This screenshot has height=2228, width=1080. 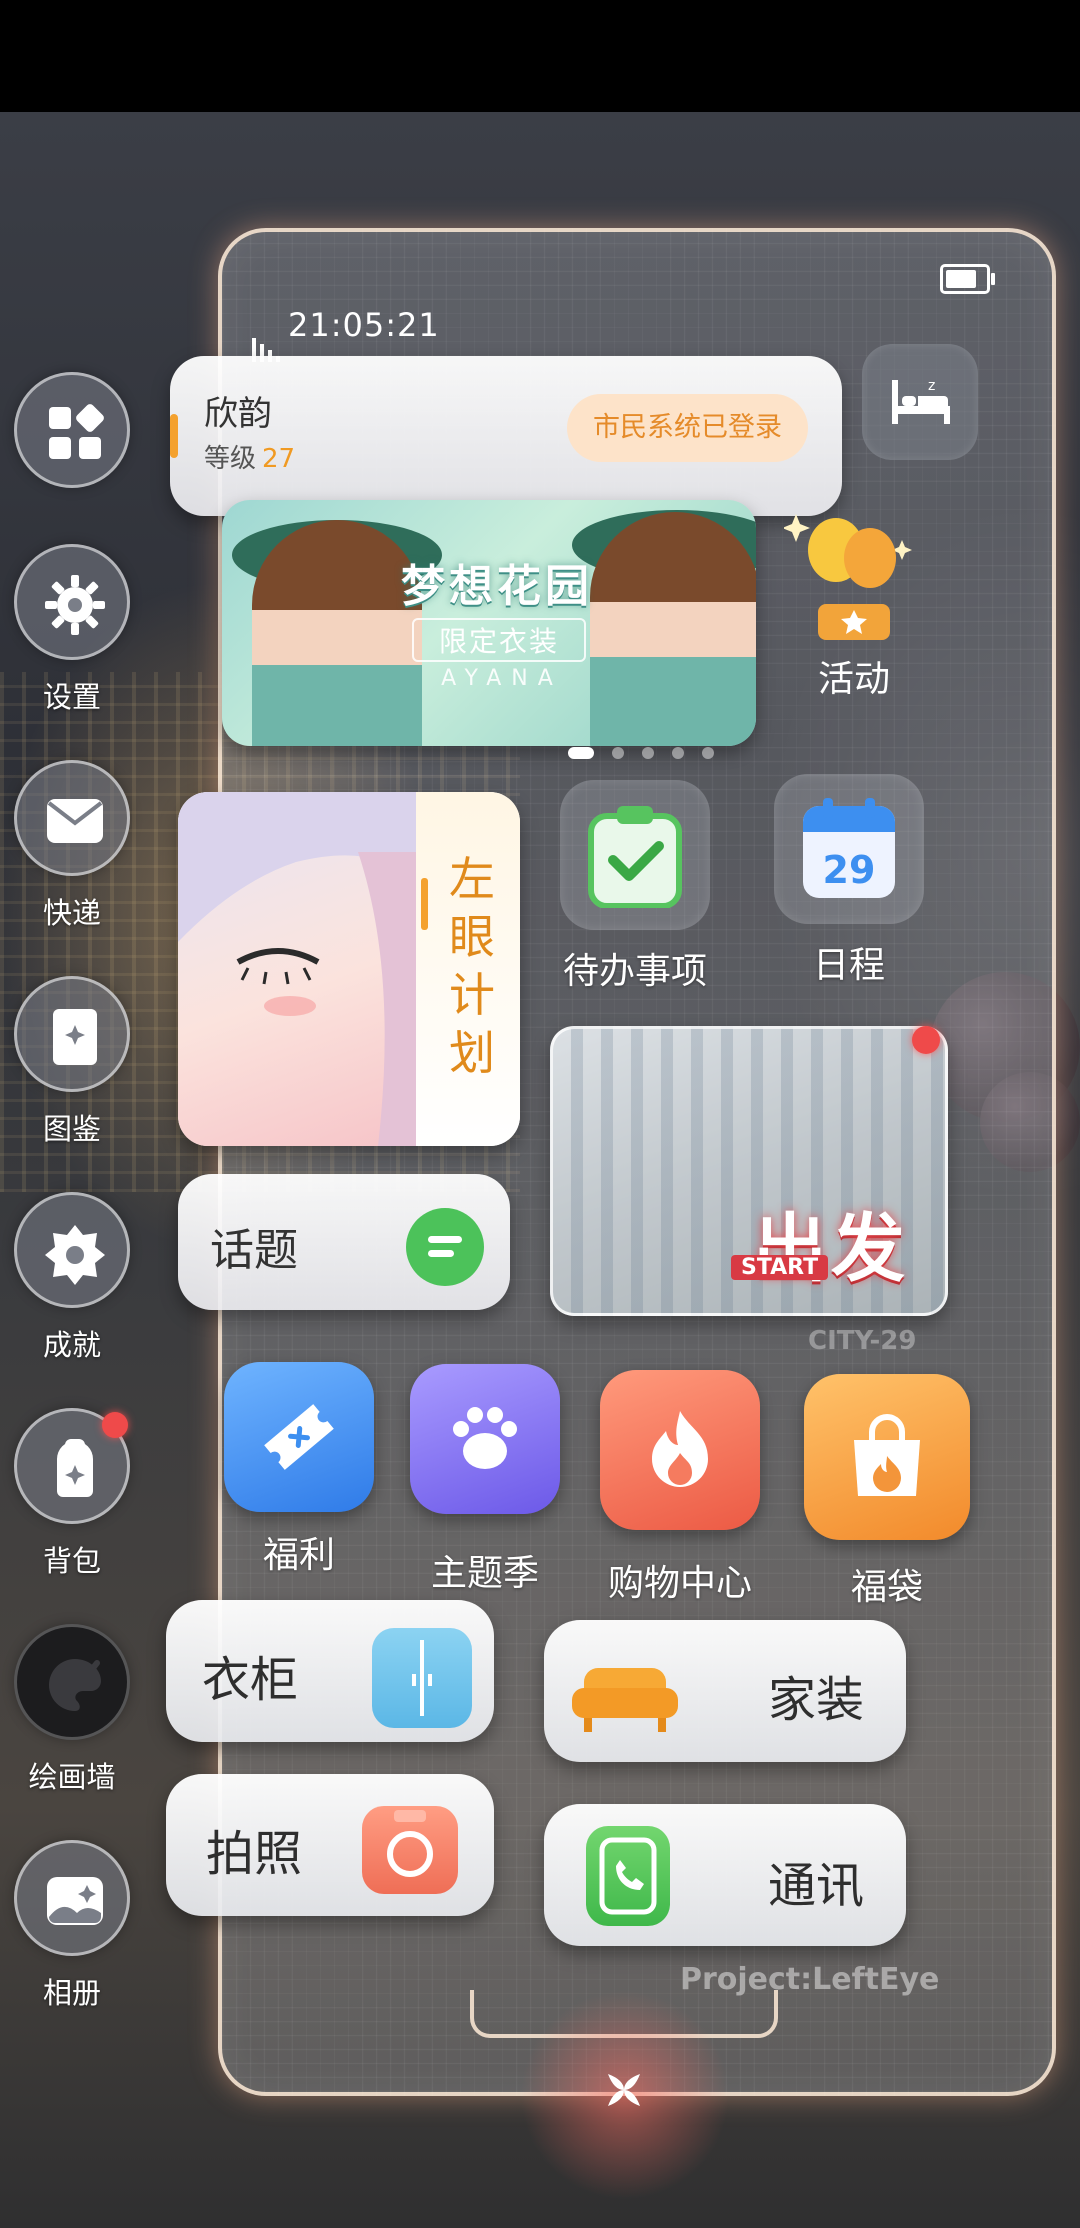 I want to click on home-decor-button: 家装, so click(x=725, y=1691).